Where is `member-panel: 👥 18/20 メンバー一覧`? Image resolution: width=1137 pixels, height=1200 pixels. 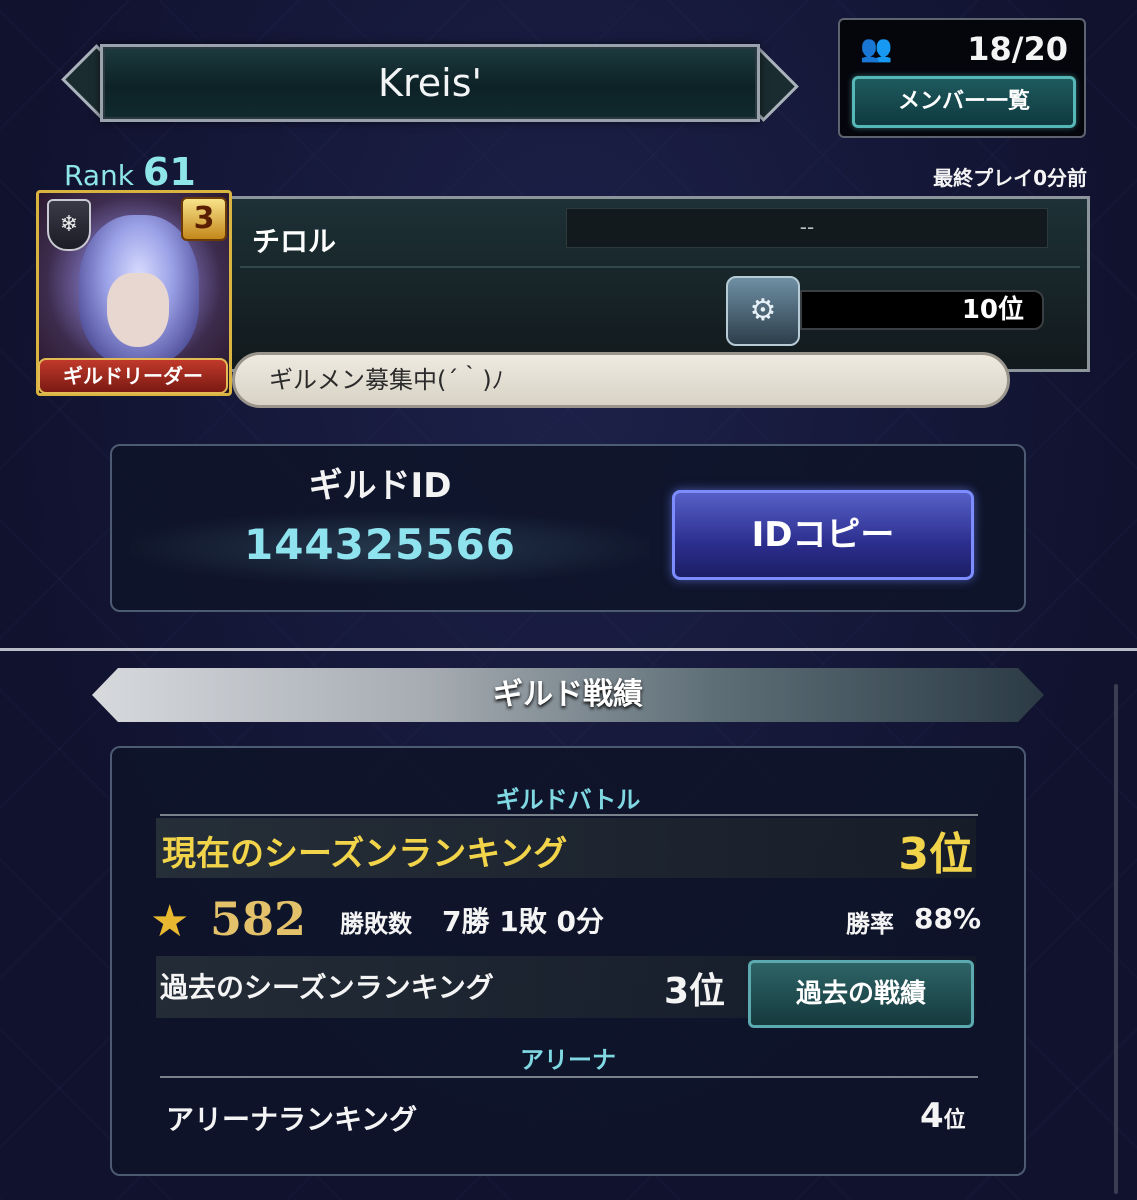
member-panel: 👥 18/20 メンバー一覧 is located at coordinates (962, 78).